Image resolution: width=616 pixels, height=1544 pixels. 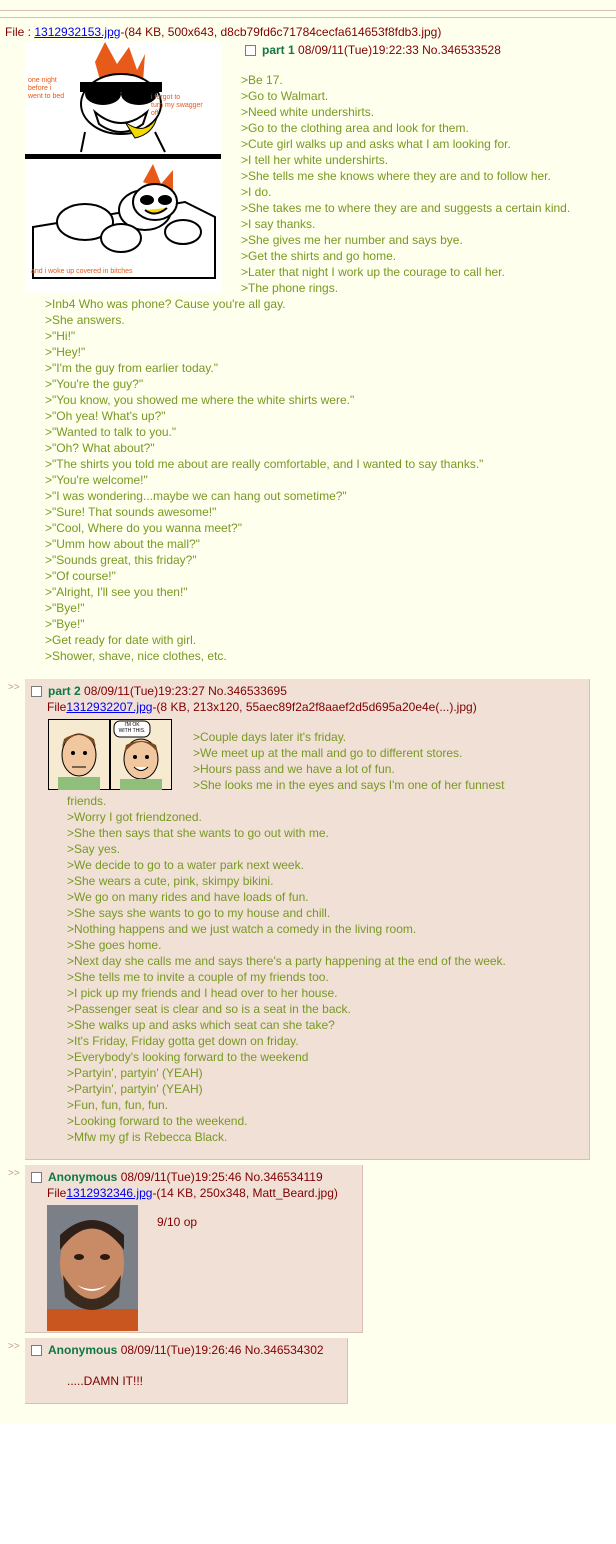 I want to click on comic-character-bottom, so click(x=124, y=221).